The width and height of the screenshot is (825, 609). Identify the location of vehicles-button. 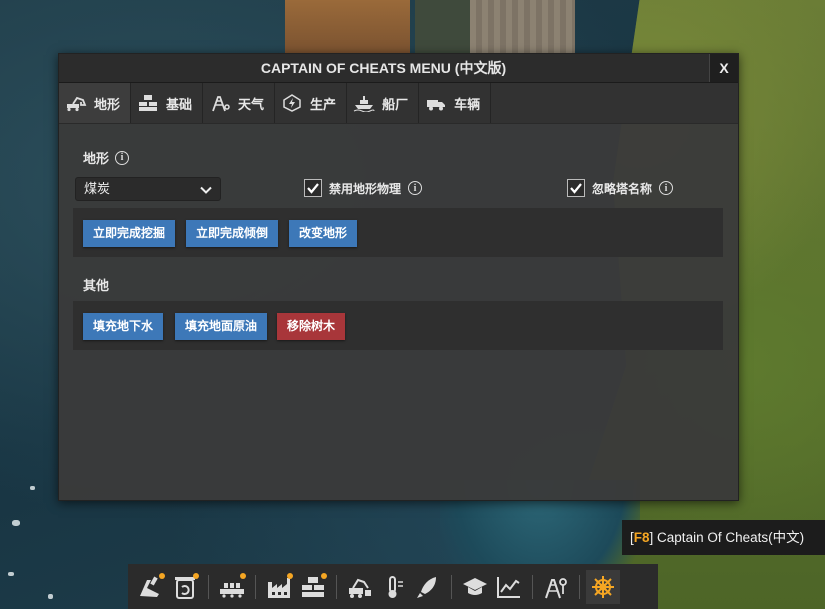
(360, 587).